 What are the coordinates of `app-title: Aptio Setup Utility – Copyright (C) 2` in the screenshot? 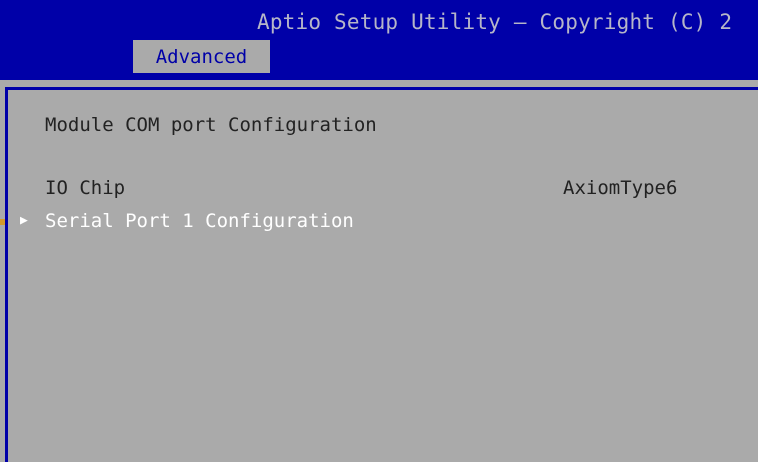 It's located at (495, 22).